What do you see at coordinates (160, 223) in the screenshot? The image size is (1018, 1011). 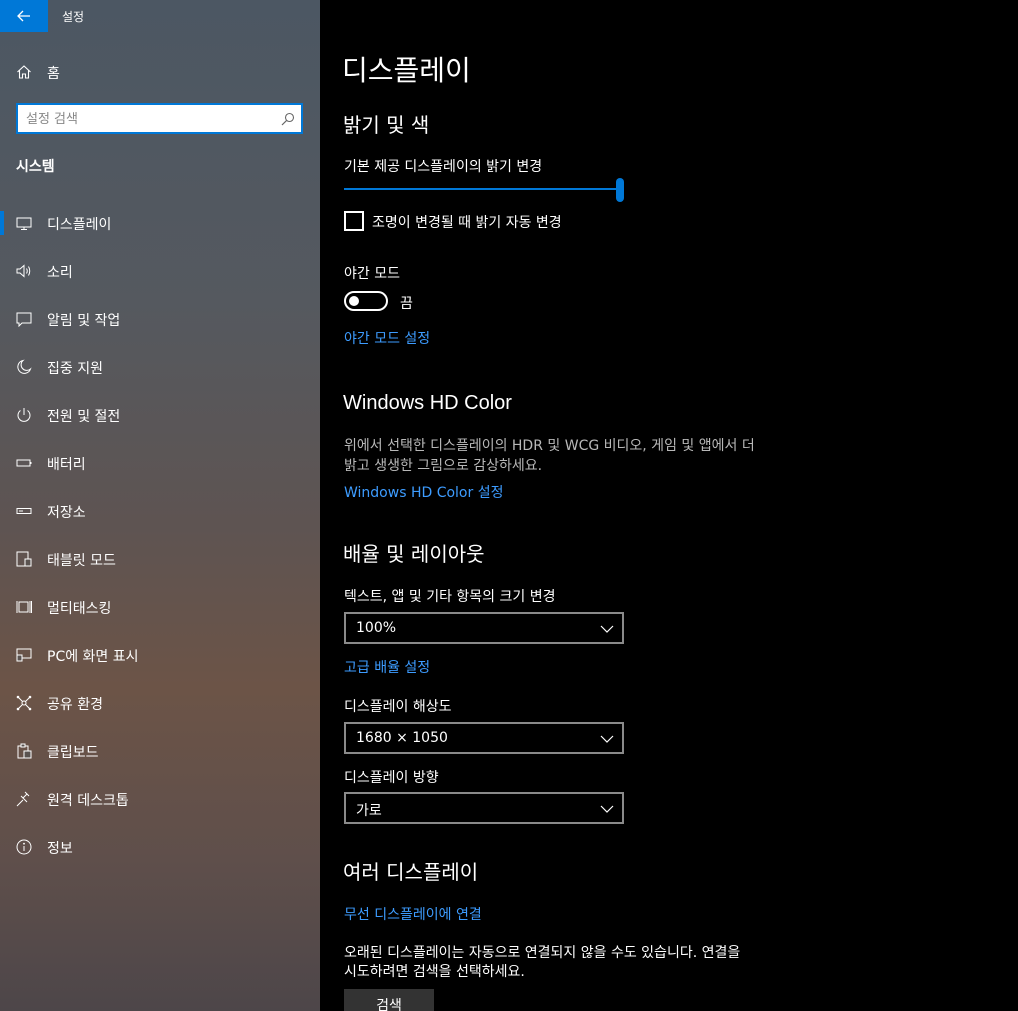 I see `sidebar-item-display: 디스플레이` at bounding box center [160, 223].